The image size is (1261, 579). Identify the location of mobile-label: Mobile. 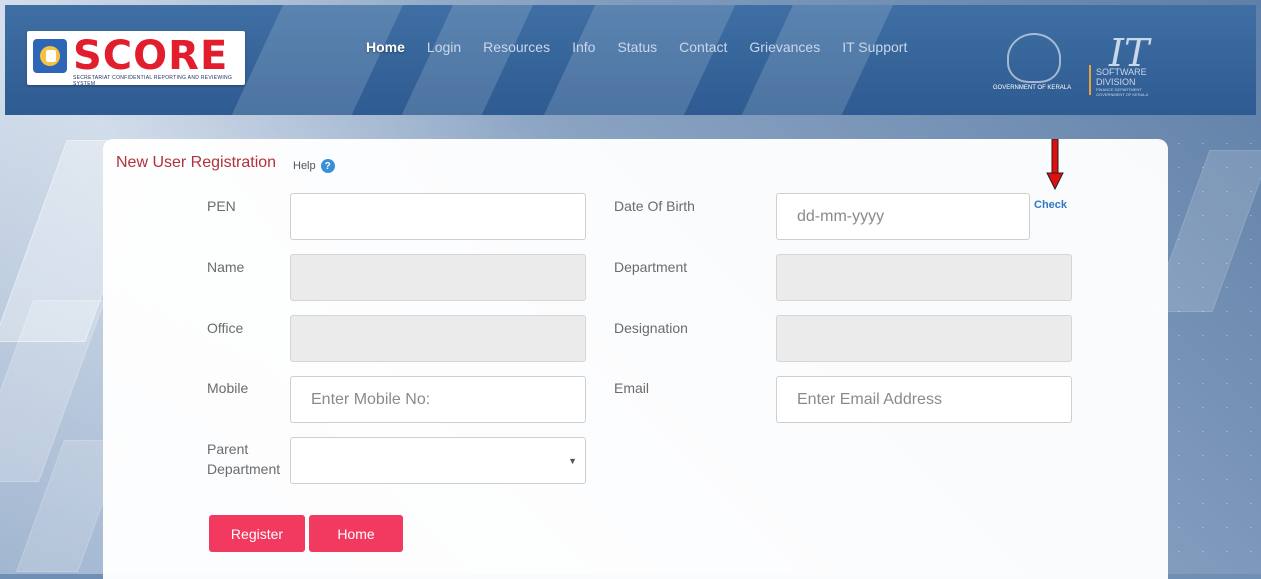
(228, 388).